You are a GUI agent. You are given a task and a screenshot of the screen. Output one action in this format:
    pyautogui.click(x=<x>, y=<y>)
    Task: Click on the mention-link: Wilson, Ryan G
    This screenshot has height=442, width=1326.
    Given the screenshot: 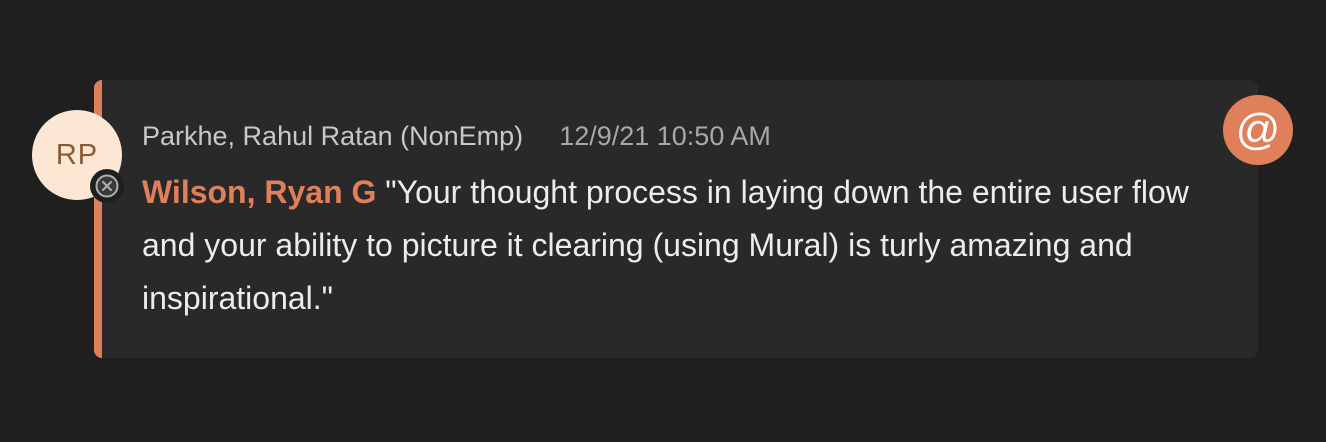 What is the action you would take?
    pyautogui.click(x=259, y=192)
    